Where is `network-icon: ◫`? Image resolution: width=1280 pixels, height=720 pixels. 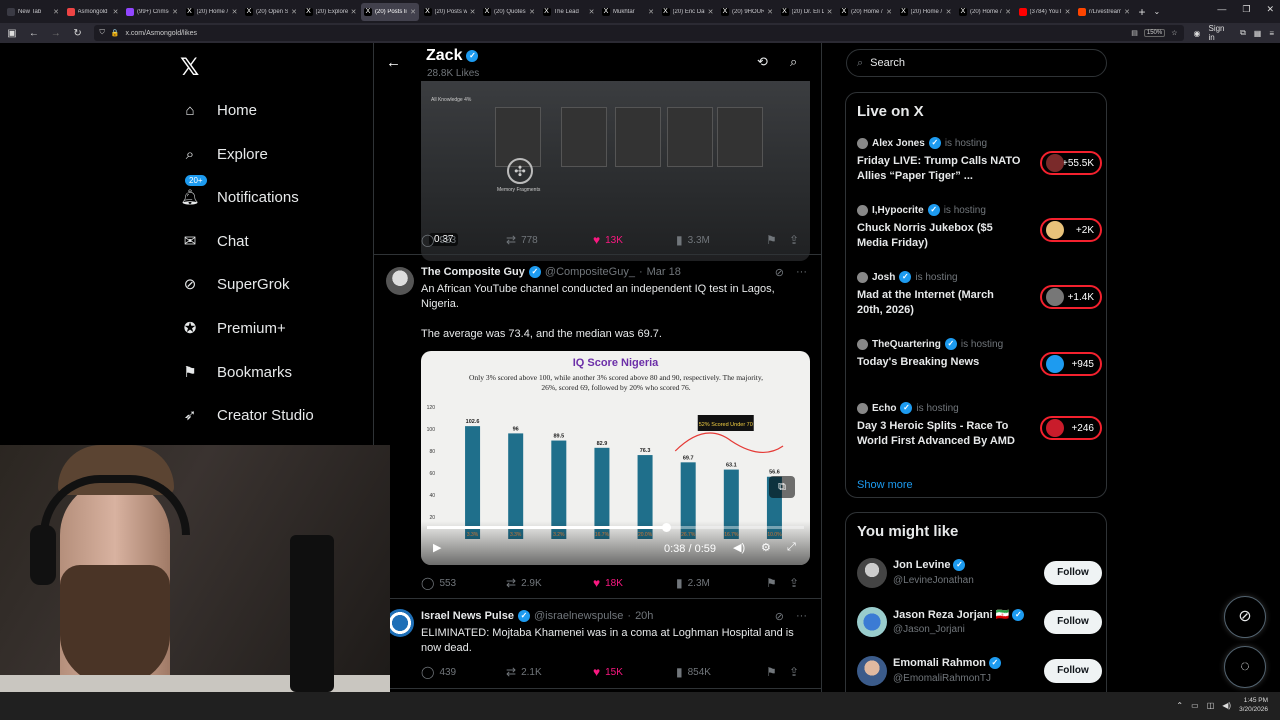
network-icon: ◫ is located at coordinates (1211, 705).